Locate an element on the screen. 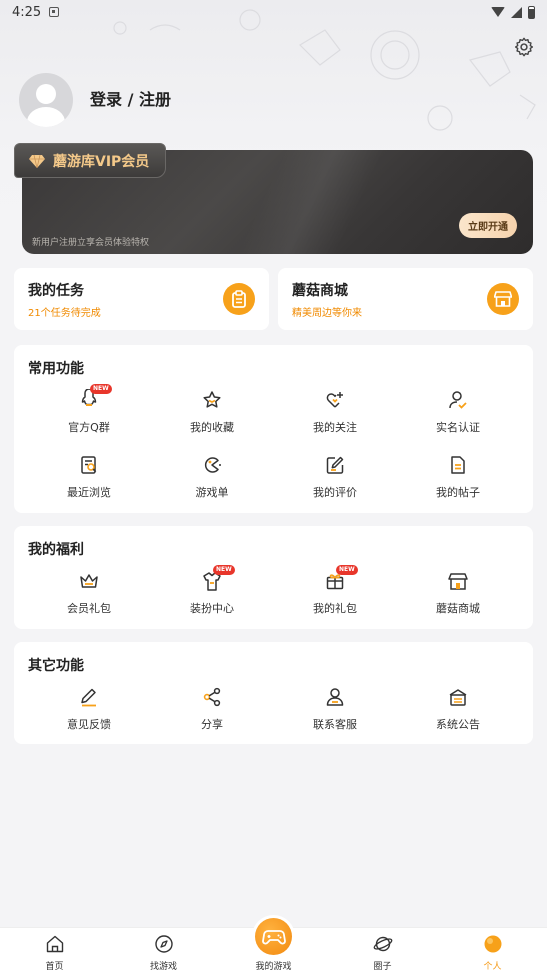 The width and height of the screenshot is (547, 974). activate-vip-button: 立即开通 is located at coordinates (488, 225).